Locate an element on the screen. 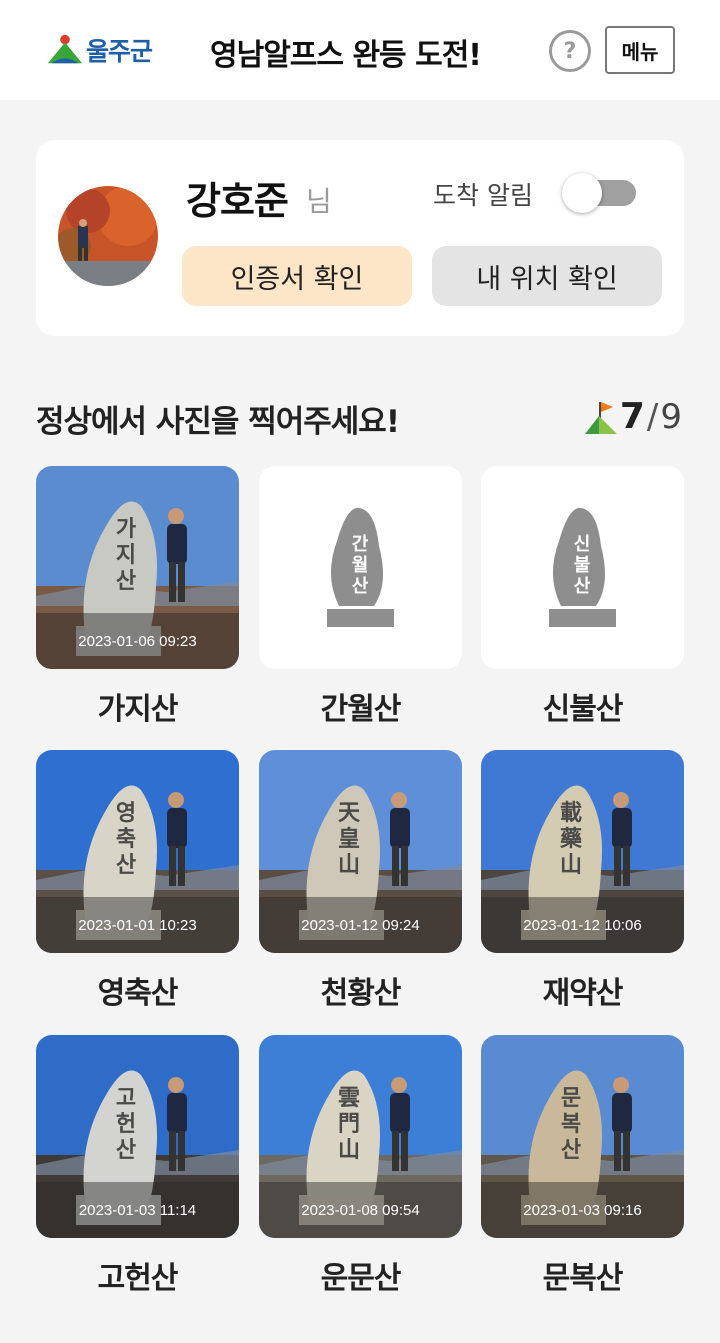 The image size is (720, 1343). photo-timestamp: 2023-01-12 09:24 is located at coordinates (360, 925).